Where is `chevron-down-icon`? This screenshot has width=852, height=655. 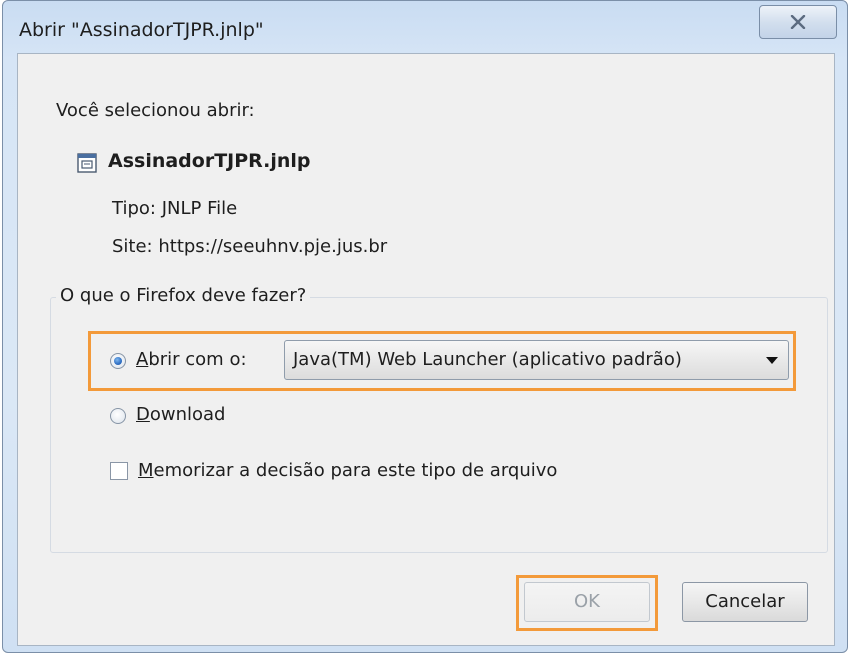 chevron-down-icon is located at coordinates (772, 360).